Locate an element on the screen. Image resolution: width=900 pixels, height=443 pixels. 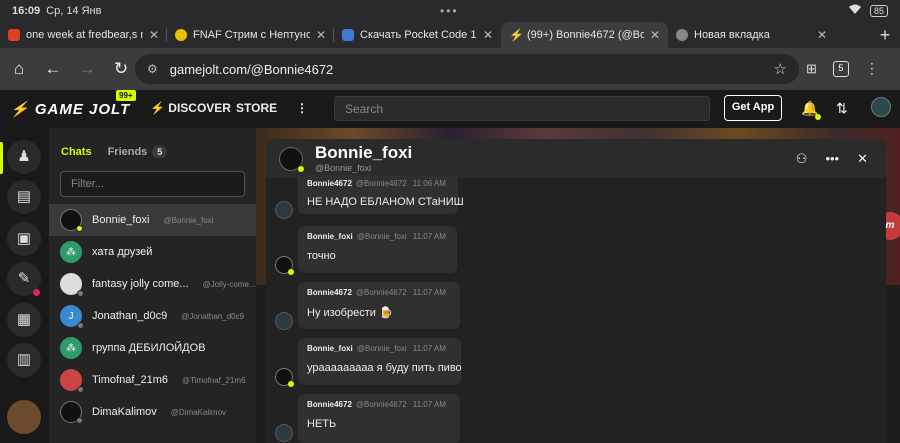
chat-rail-icon: ♟ is located at coordinates (24, 157).